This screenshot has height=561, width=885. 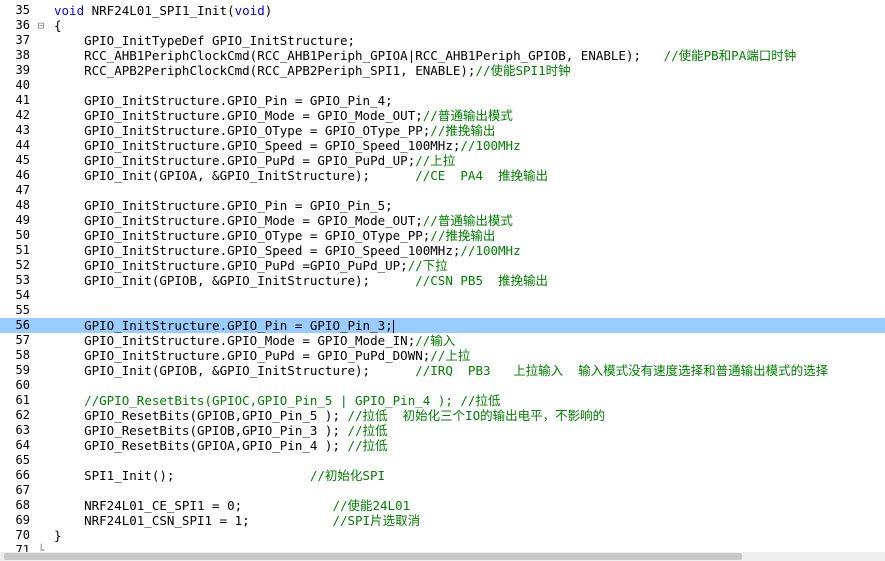 What do you see at coordinates (22, 70) in the screenshot?
I see `line-number: 39` at bounding box center [22, 70].